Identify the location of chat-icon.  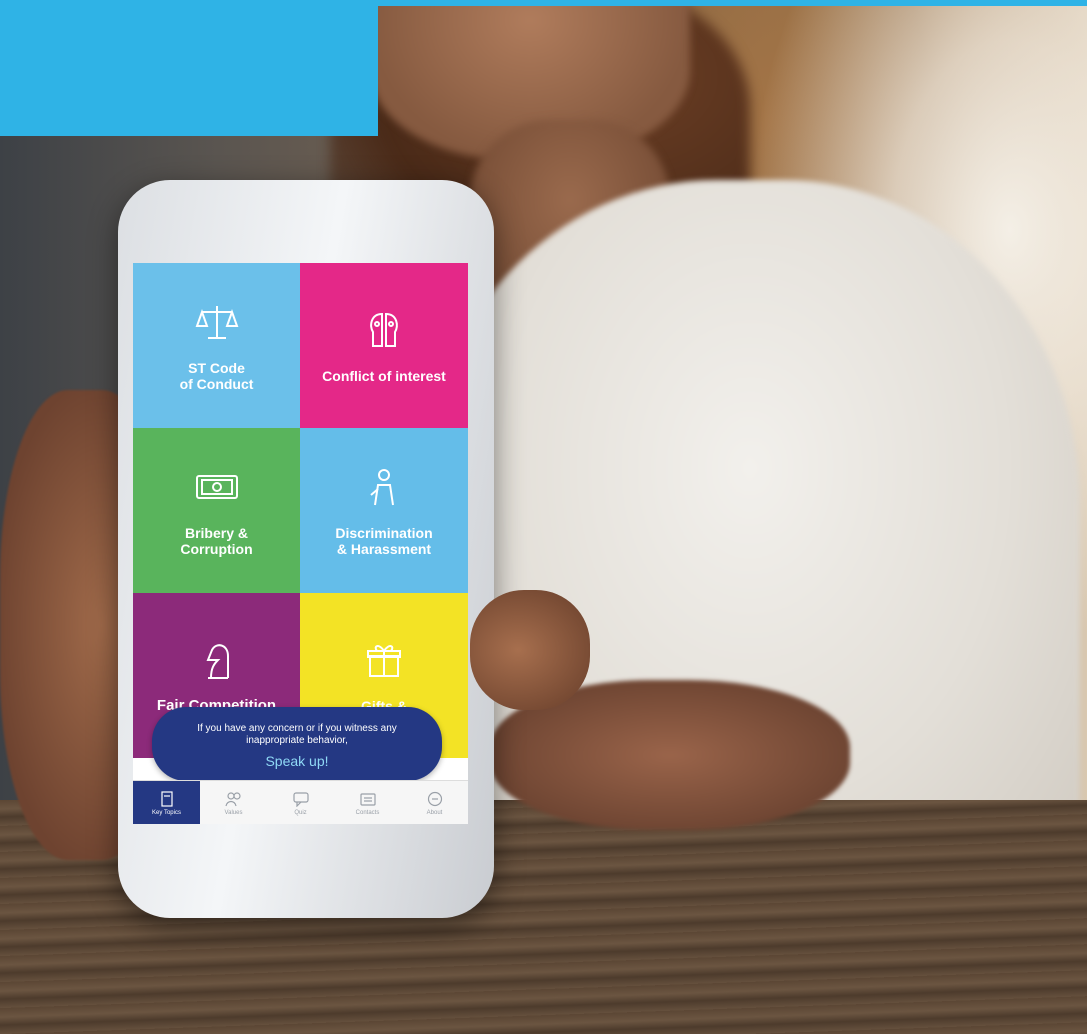
(300, 799).